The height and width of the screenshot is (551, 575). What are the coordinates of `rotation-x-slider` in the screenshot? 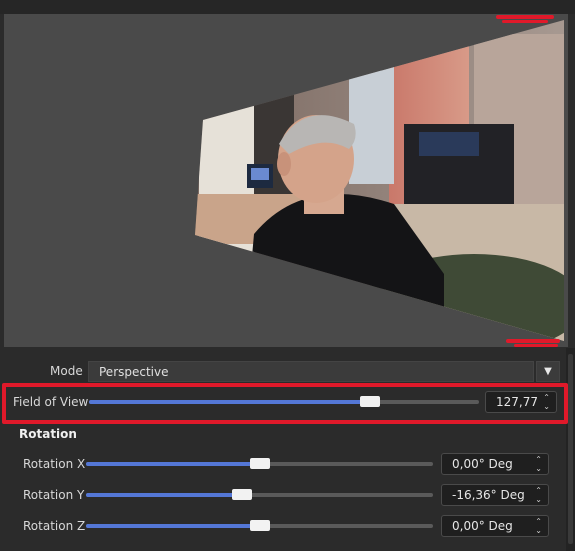 It's located at (259, 463).